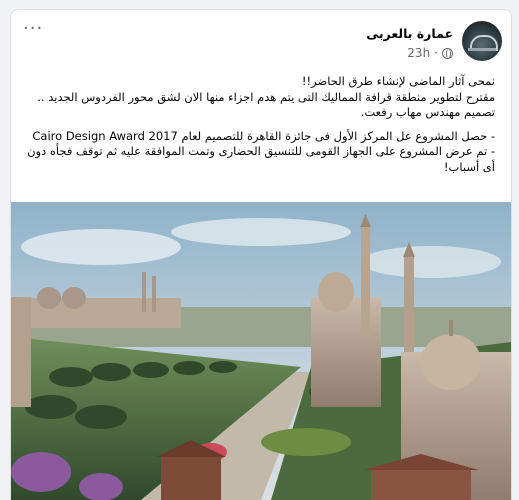 The width and height of the screenshot is (519, 500). I want to click on post-meta: 23h ·, so click(430, 53).